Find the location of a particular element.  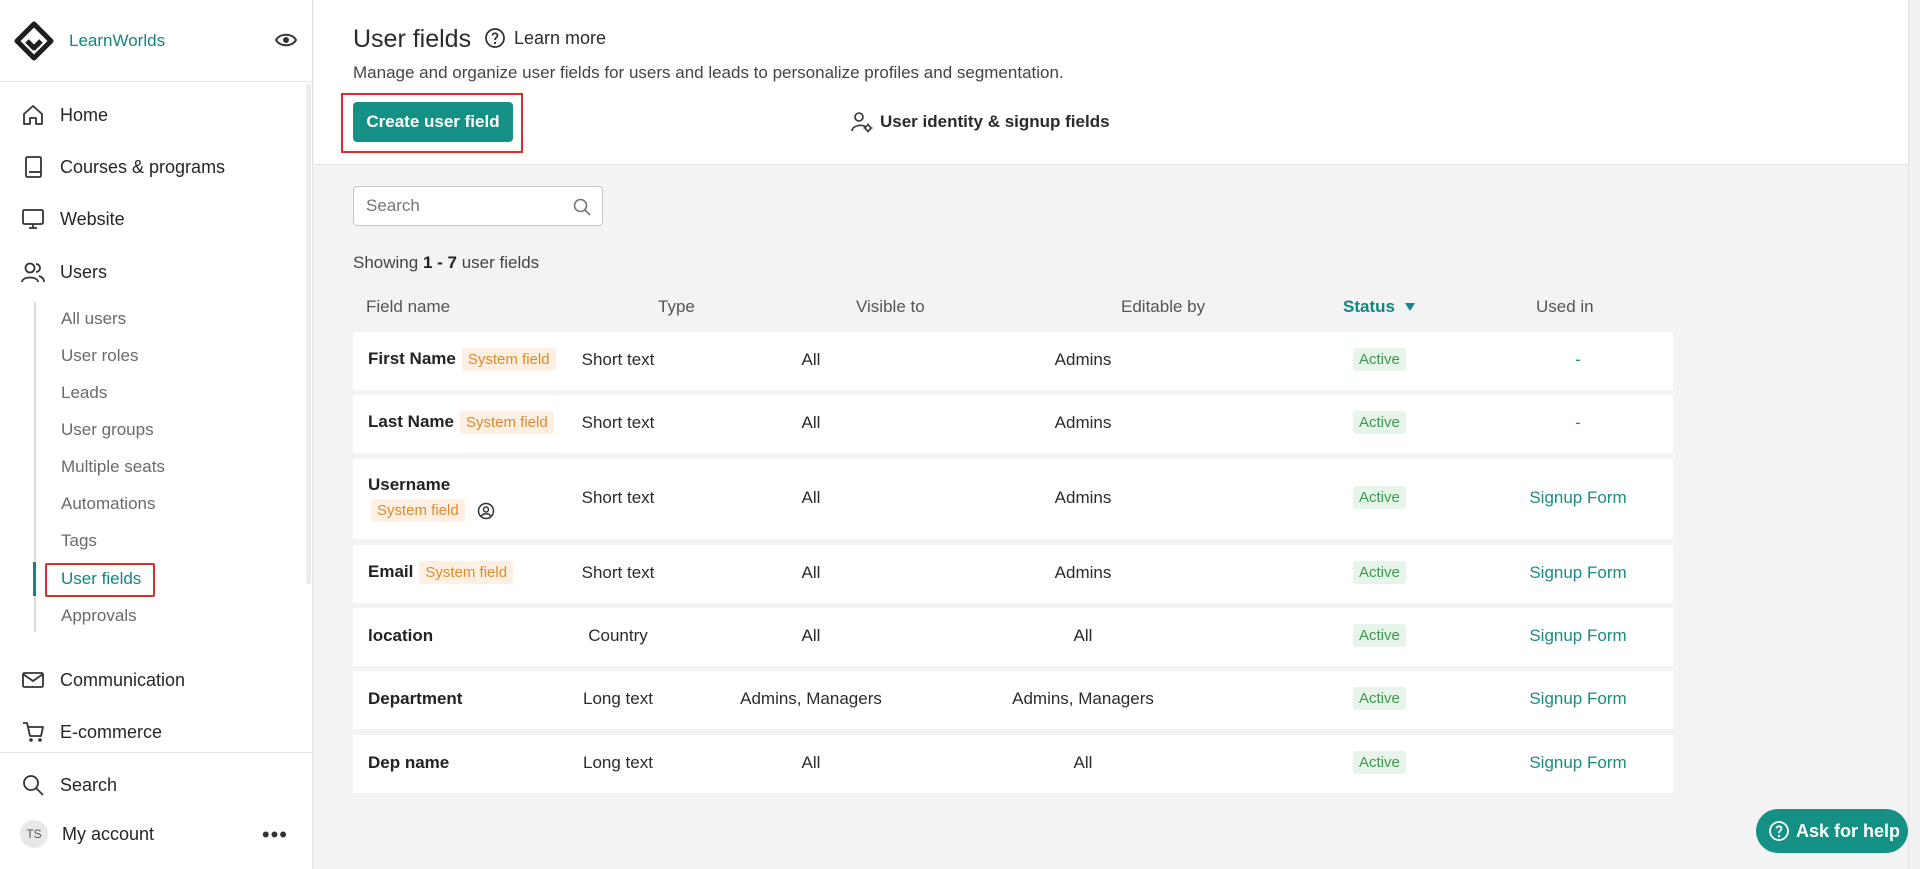

table-row: Dep name Long text All All Active Signup Form is located at coordinates (1013, 764).